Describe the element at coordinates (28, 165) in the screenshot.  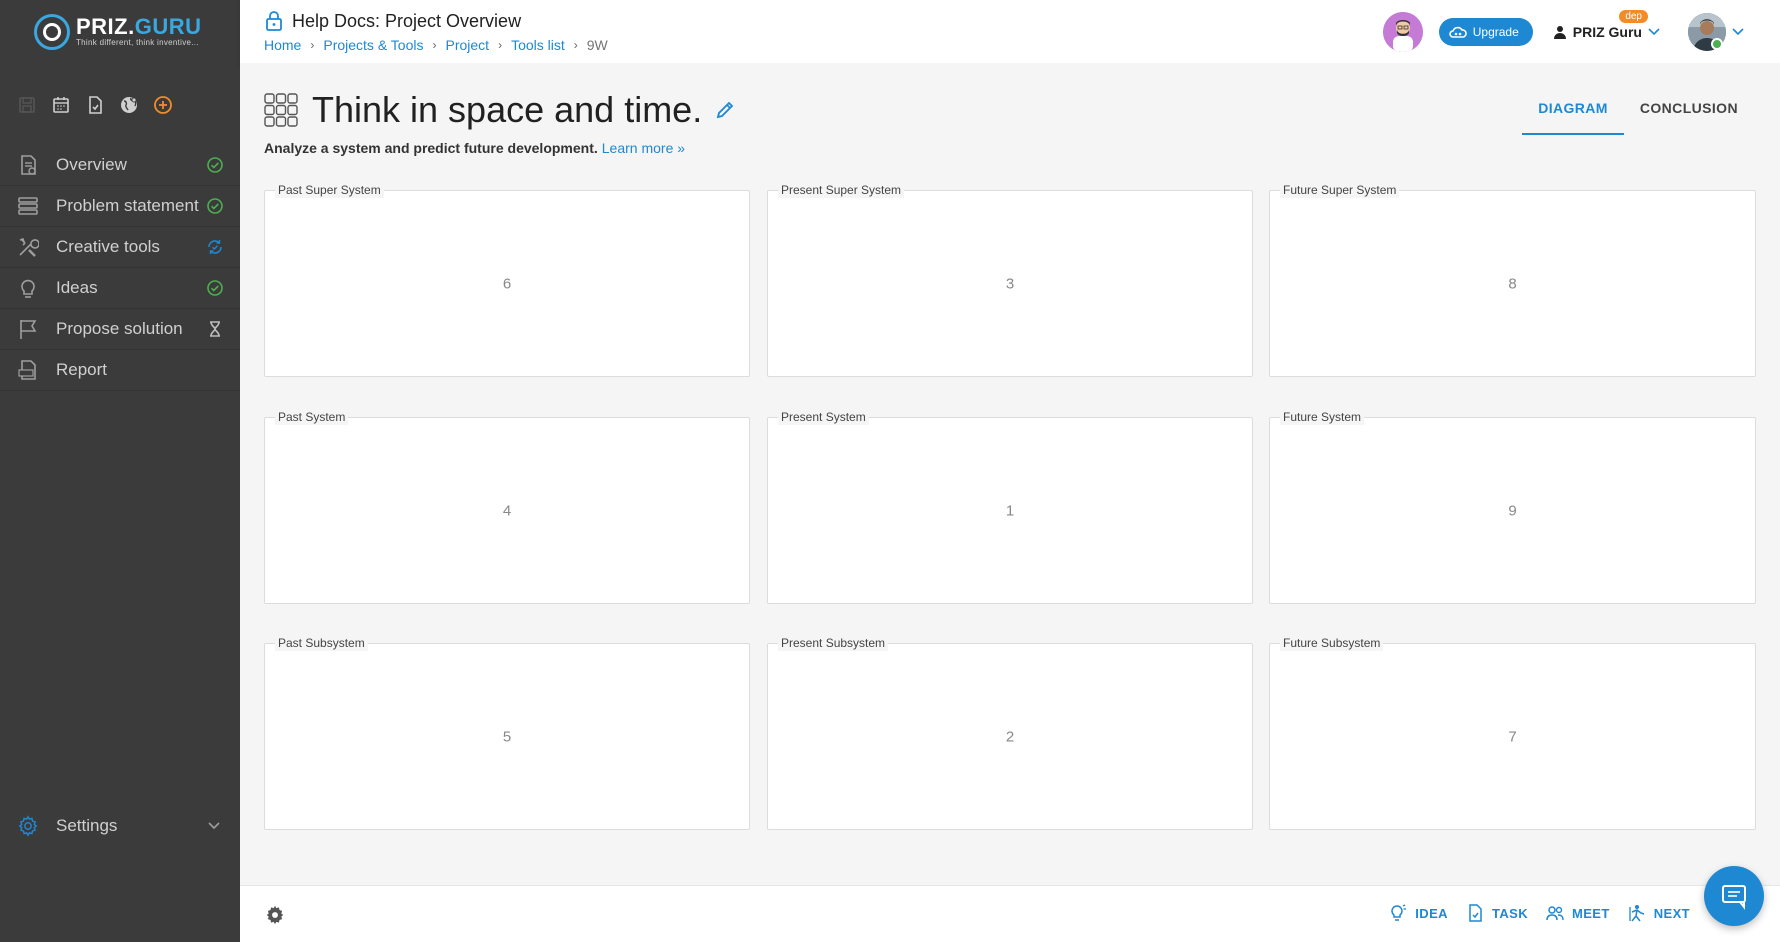
I see `overview-icon` at that location.